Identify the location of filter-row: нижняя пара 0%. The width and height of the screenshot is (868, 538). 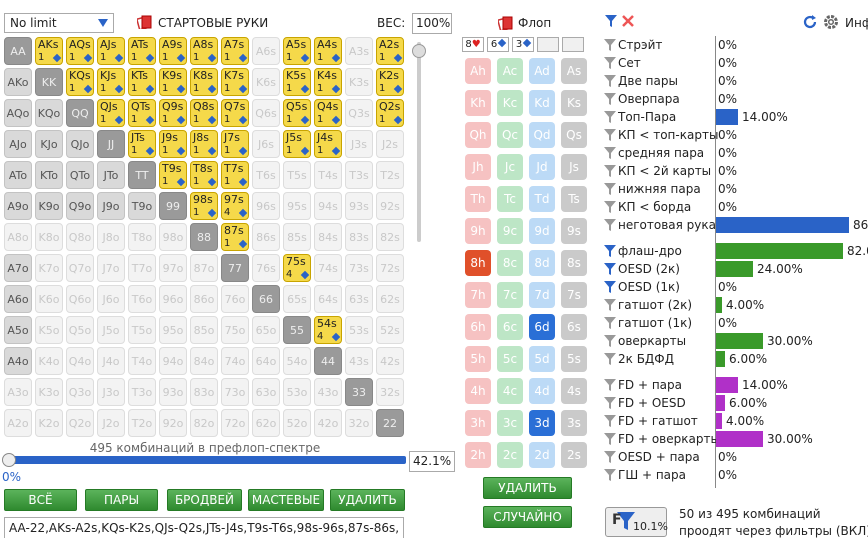
(736, 189).